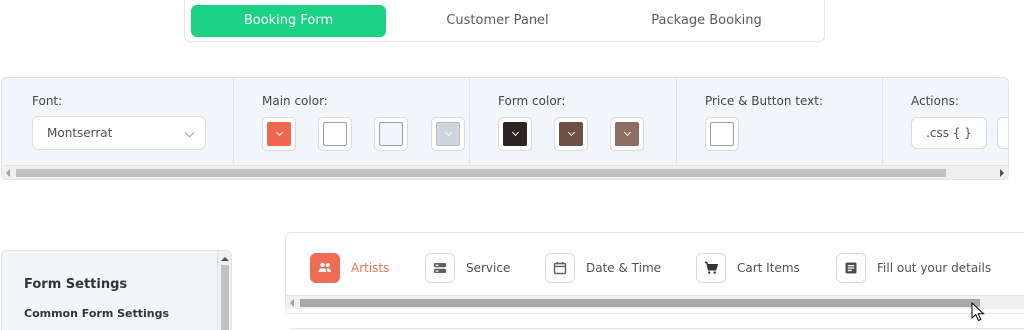 The image size is (1024, 330). I want to click on font-section: Font: Montserrat, so click(118, 121).